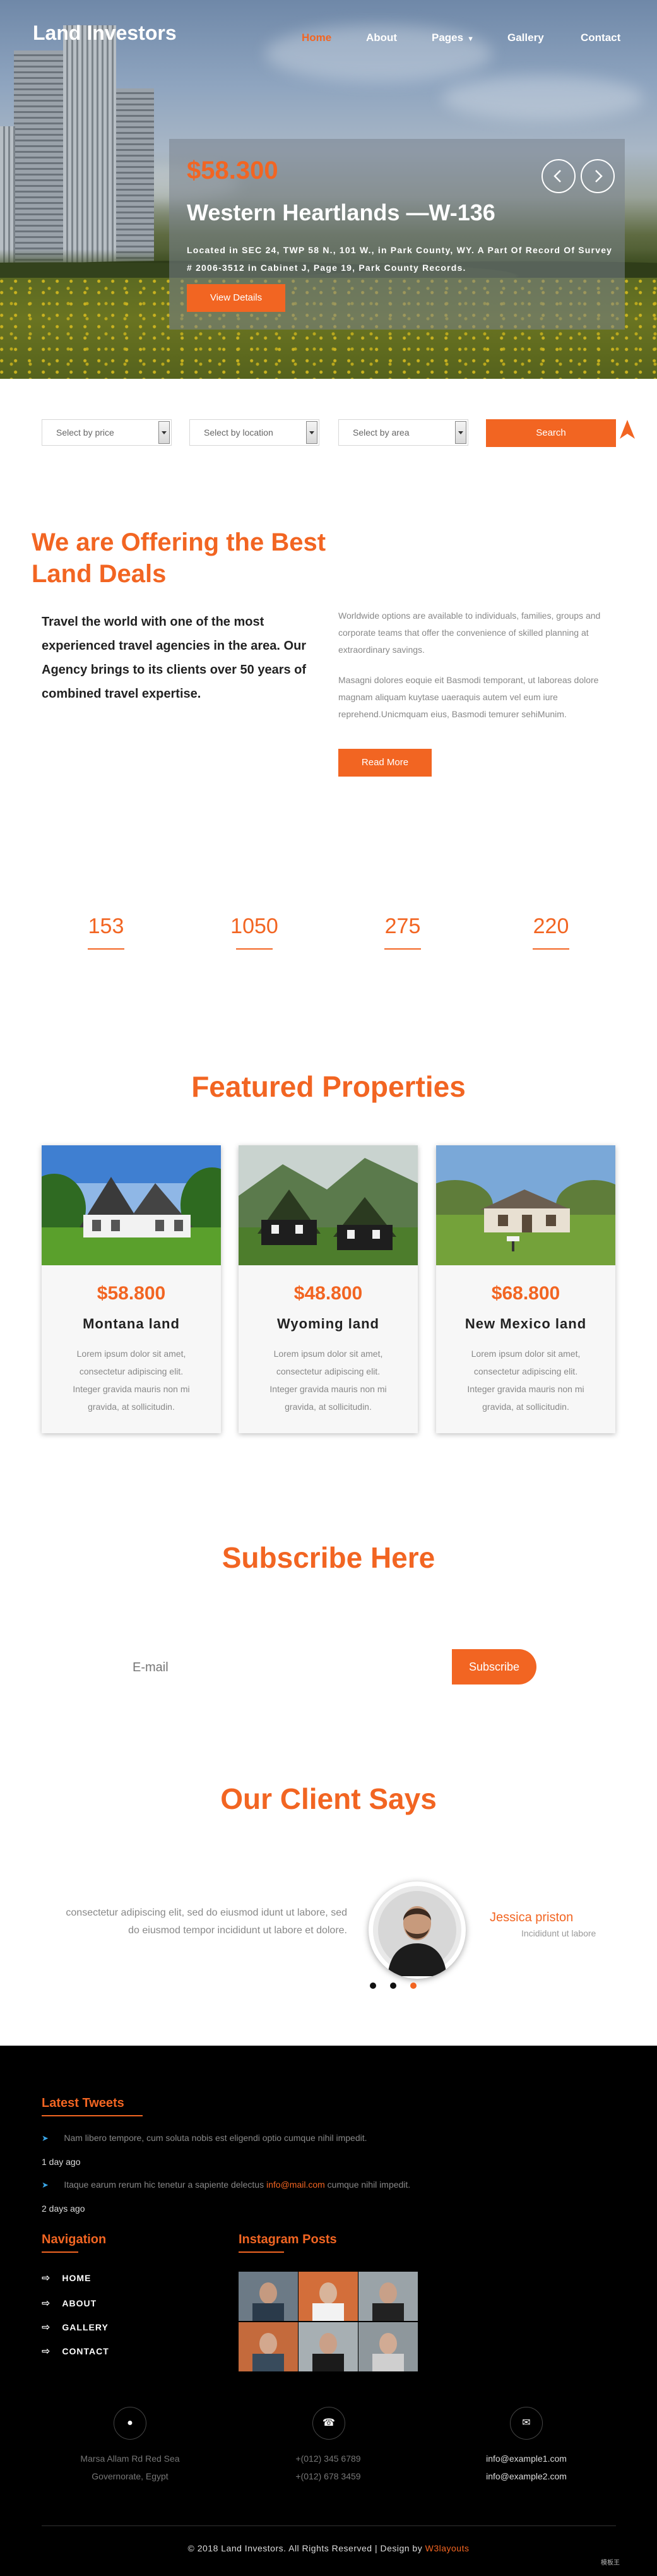 This screenshot has height=2576, width=657. What do you see at coordinates (131, 1324) in the screenshot?
I see `property-name: Montana land` at bounding box center [131, 1324].